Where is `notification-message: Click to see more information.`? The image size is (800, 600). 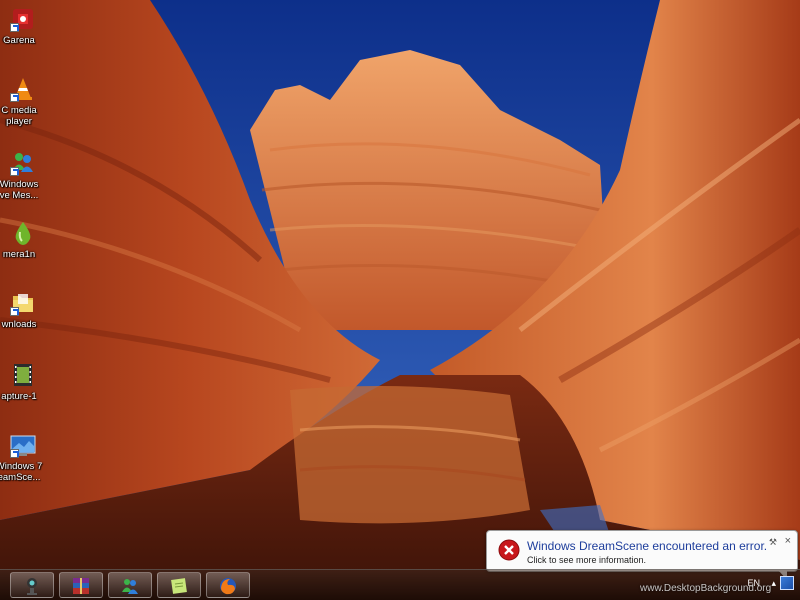
notification-message: Click to see more information. is located at coordinates (586, 560).